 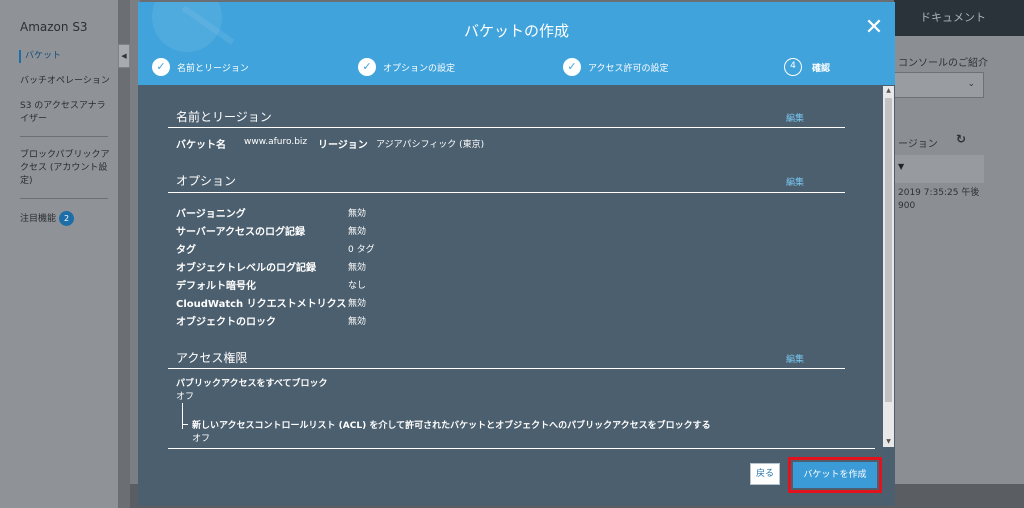 I want to click on created-date-text: 2019 7:35:25 午後 900, so click(x=938, y=200).